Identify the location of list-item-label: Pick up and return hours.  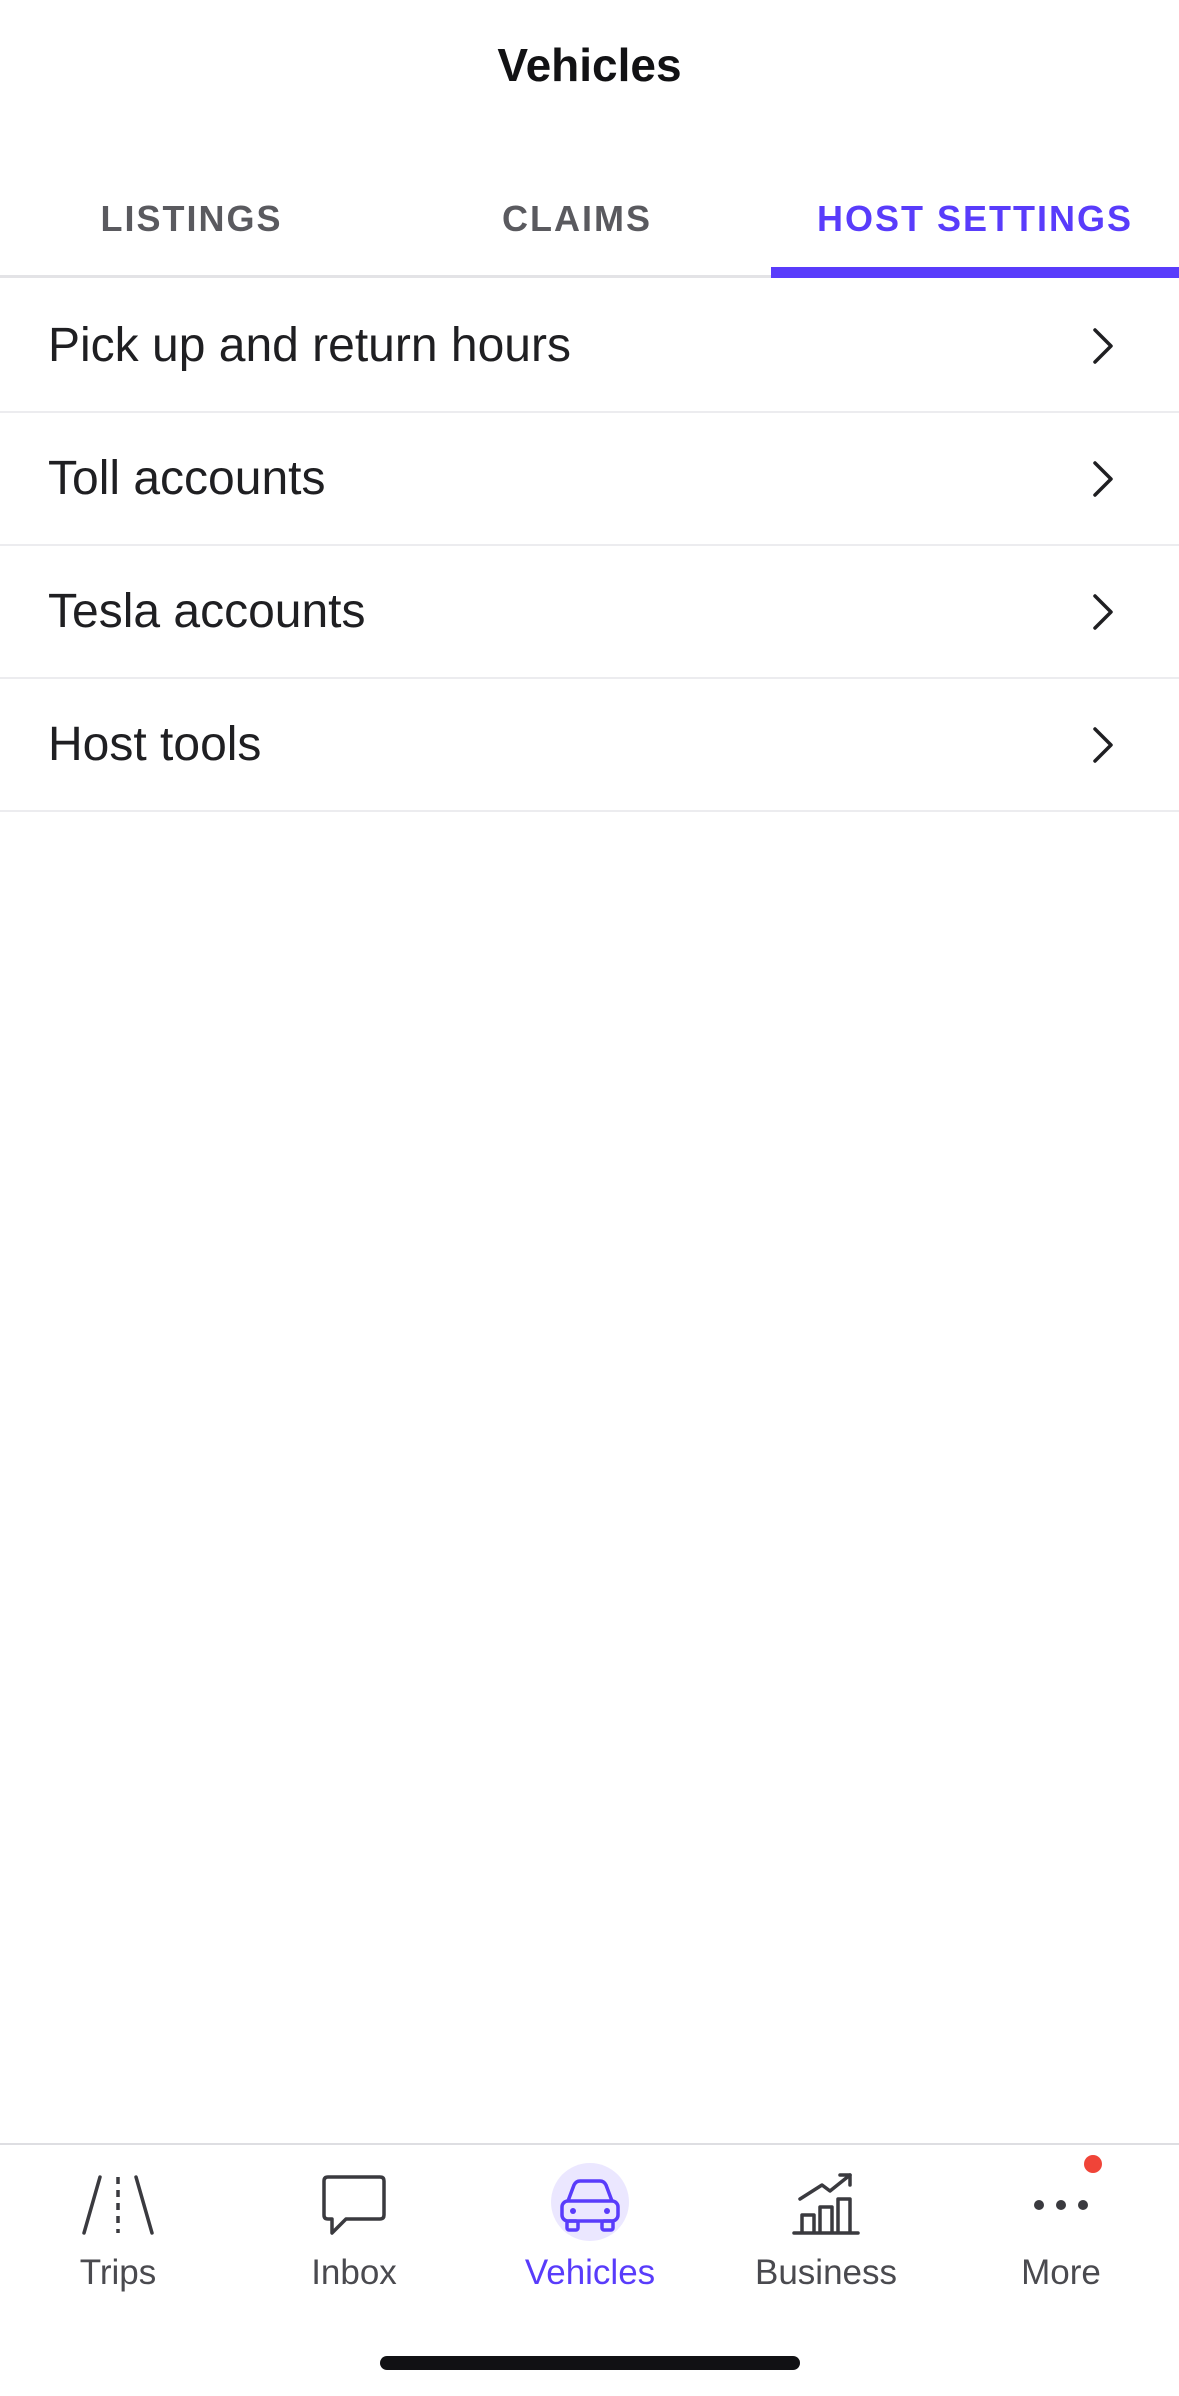
(309, 345).